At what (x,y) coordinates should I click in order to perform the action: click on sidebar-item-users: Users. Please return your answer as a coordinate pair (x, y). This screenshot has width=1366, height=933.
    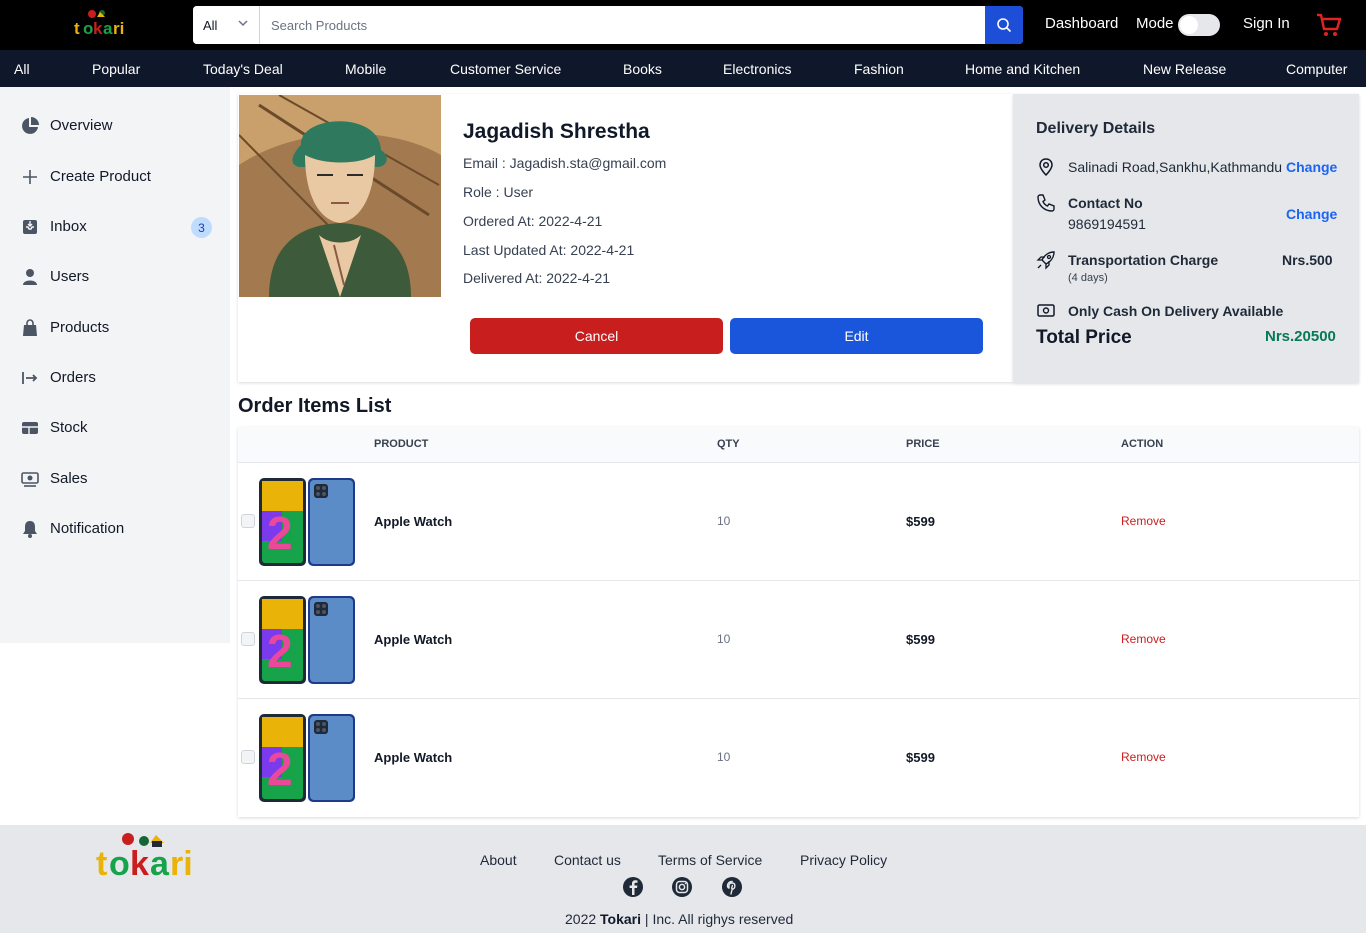
    Looking at the image, I should click on (115, 277).